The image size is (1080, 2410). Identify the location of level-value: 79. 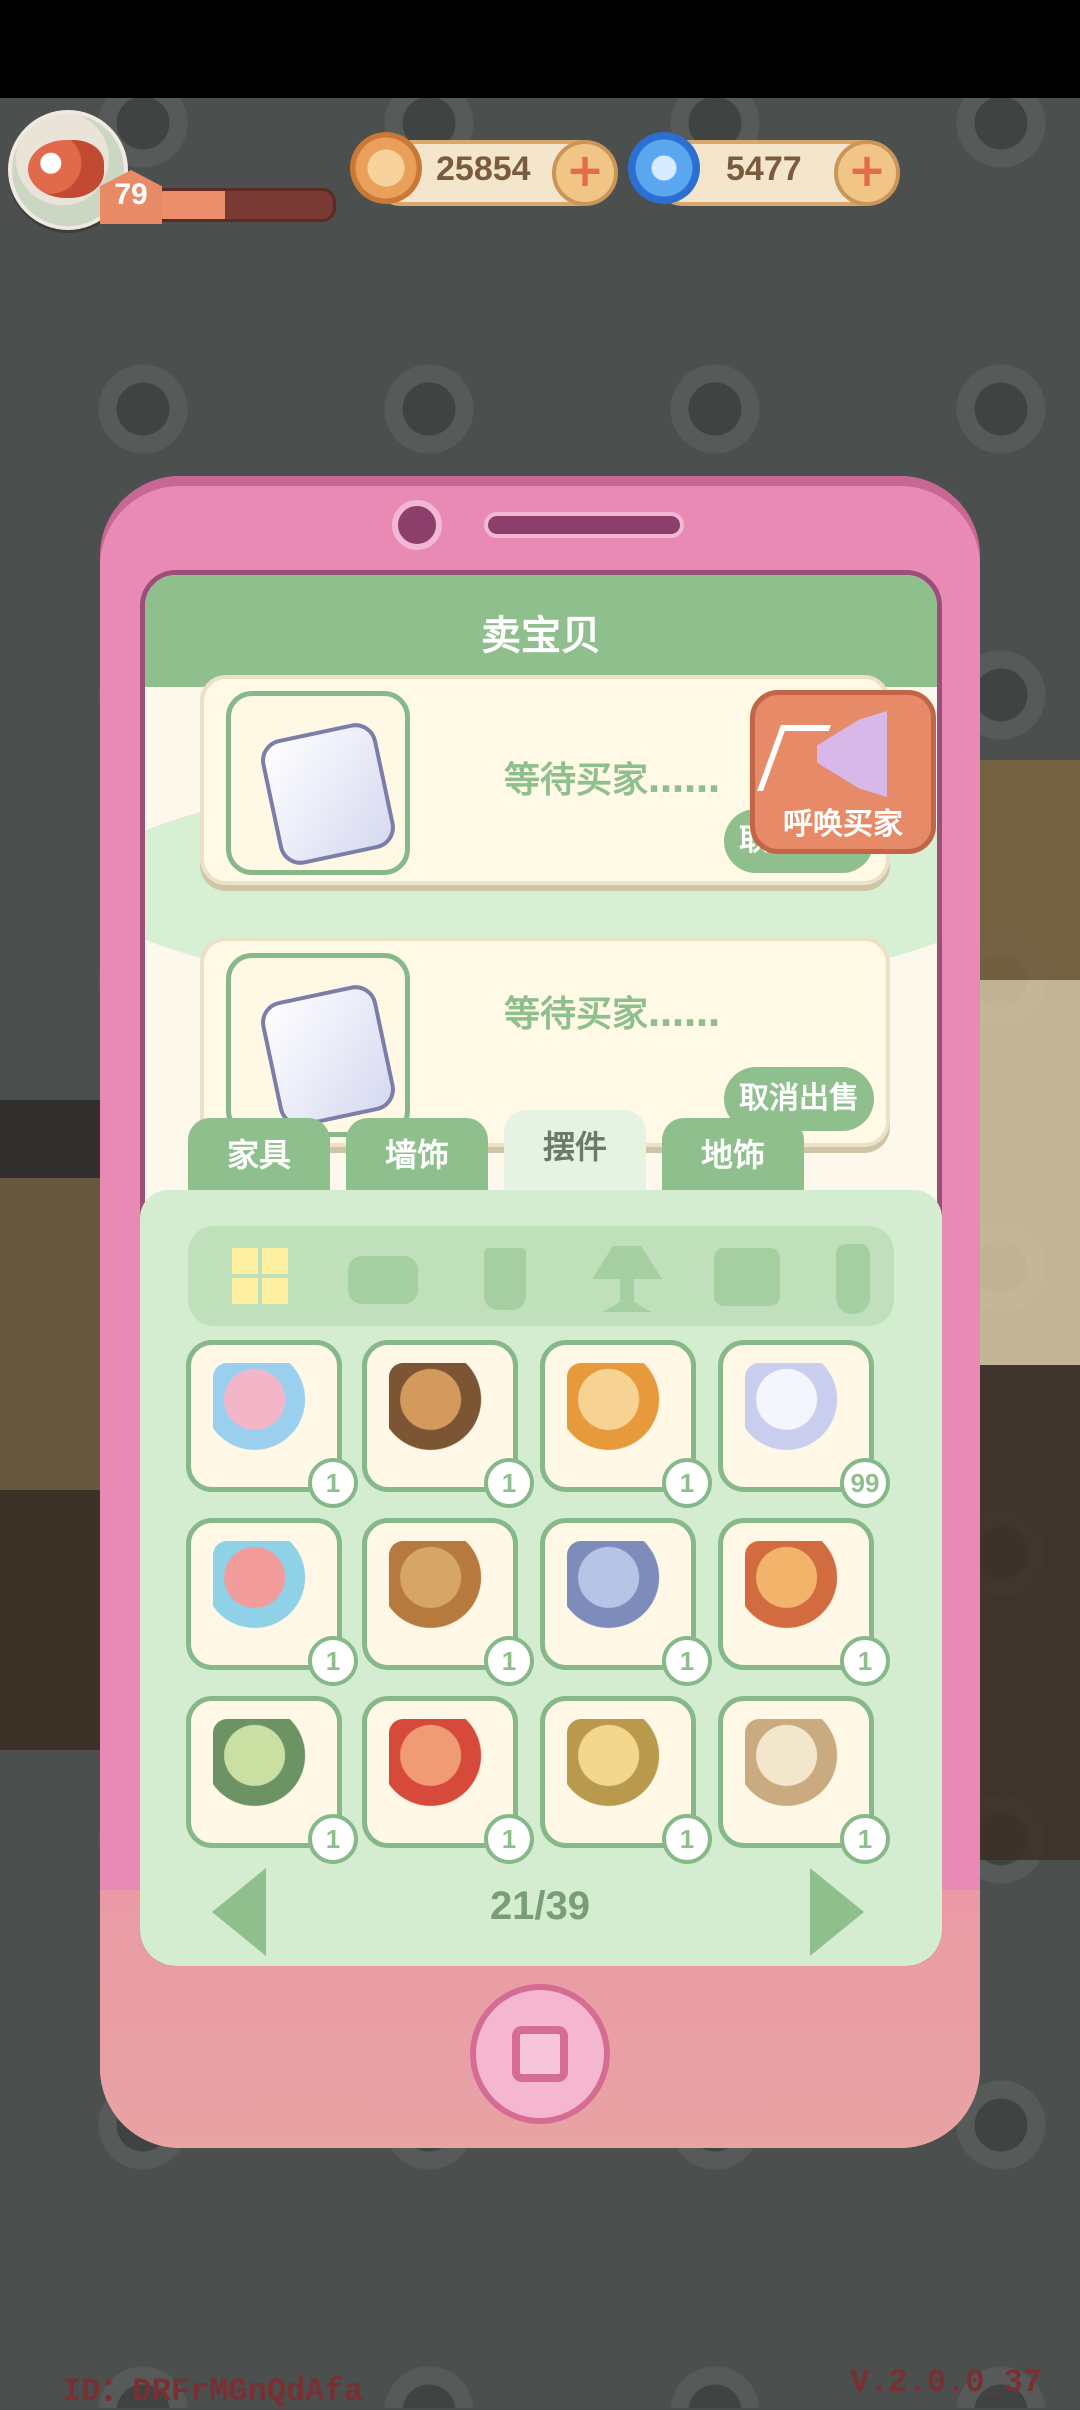
(131, 194).